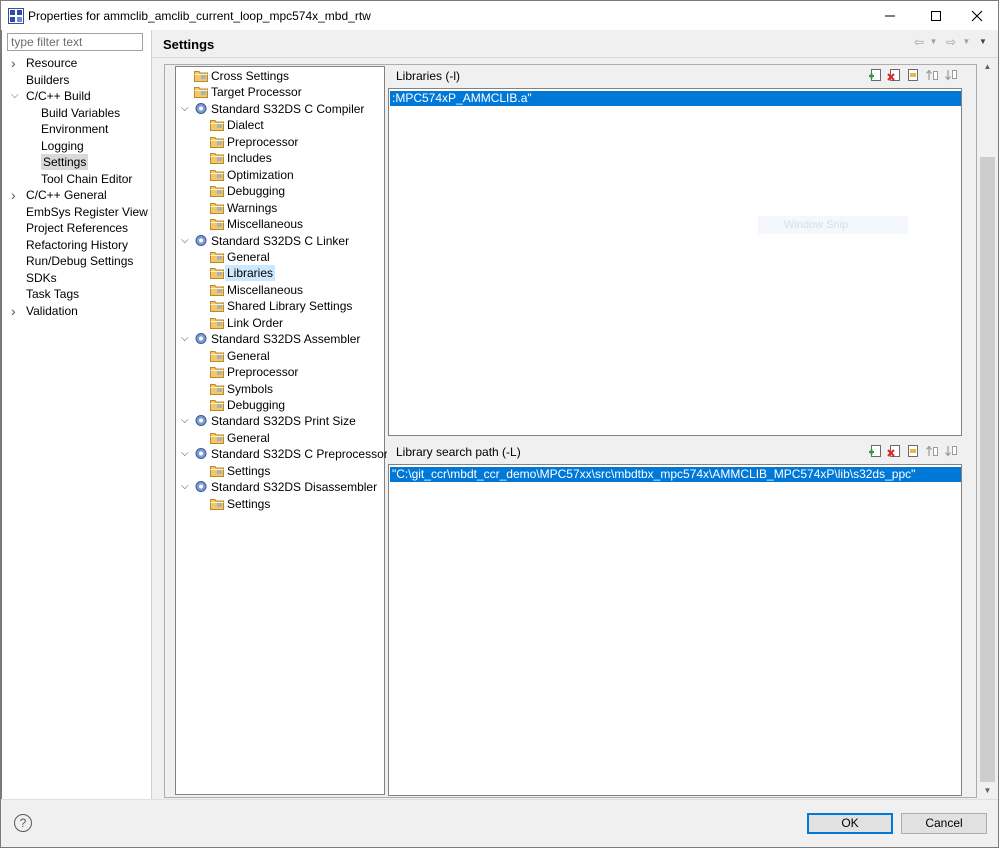  I want to click on page-title: Settings, so click(189, 44).